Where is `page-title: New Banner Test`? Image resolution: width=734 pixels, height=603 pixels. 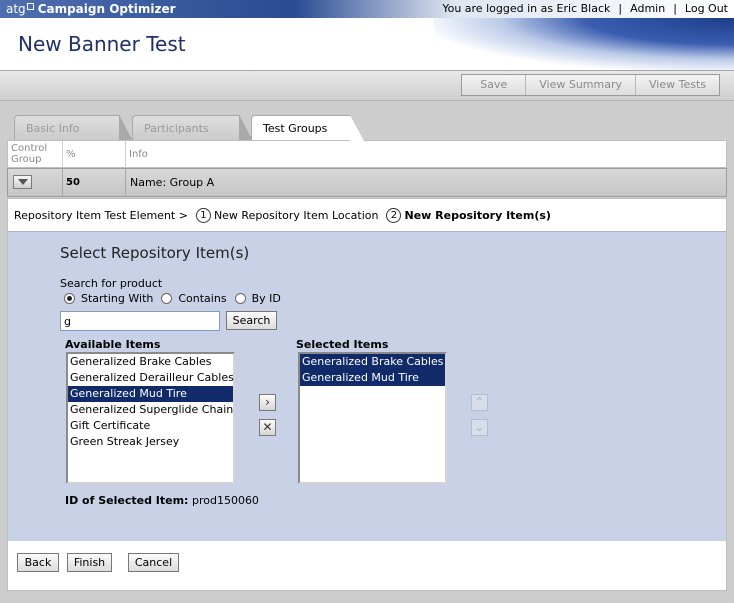 page-title: New Banner Test is located at coordinates (102, 44).